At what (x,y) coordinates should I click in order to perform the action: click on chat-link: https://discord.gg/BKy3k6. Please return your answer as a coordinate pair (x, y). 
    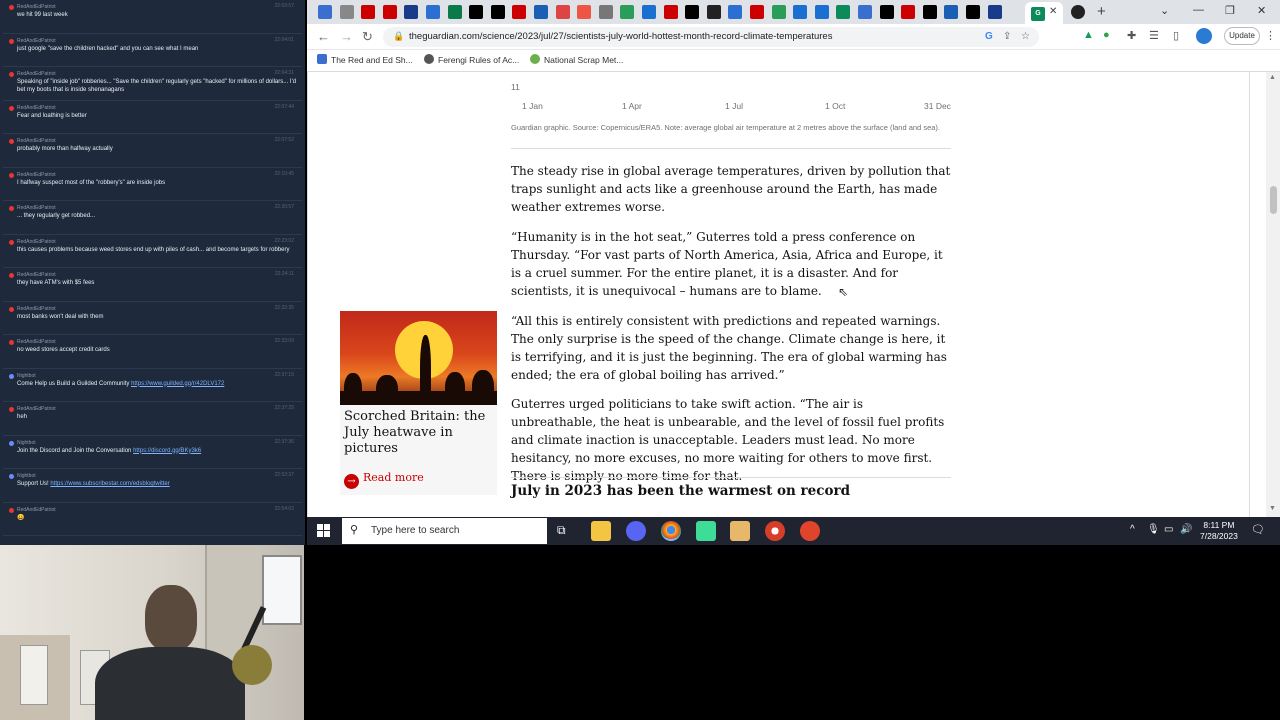
    Looking at the image, I should click on (167, 451).